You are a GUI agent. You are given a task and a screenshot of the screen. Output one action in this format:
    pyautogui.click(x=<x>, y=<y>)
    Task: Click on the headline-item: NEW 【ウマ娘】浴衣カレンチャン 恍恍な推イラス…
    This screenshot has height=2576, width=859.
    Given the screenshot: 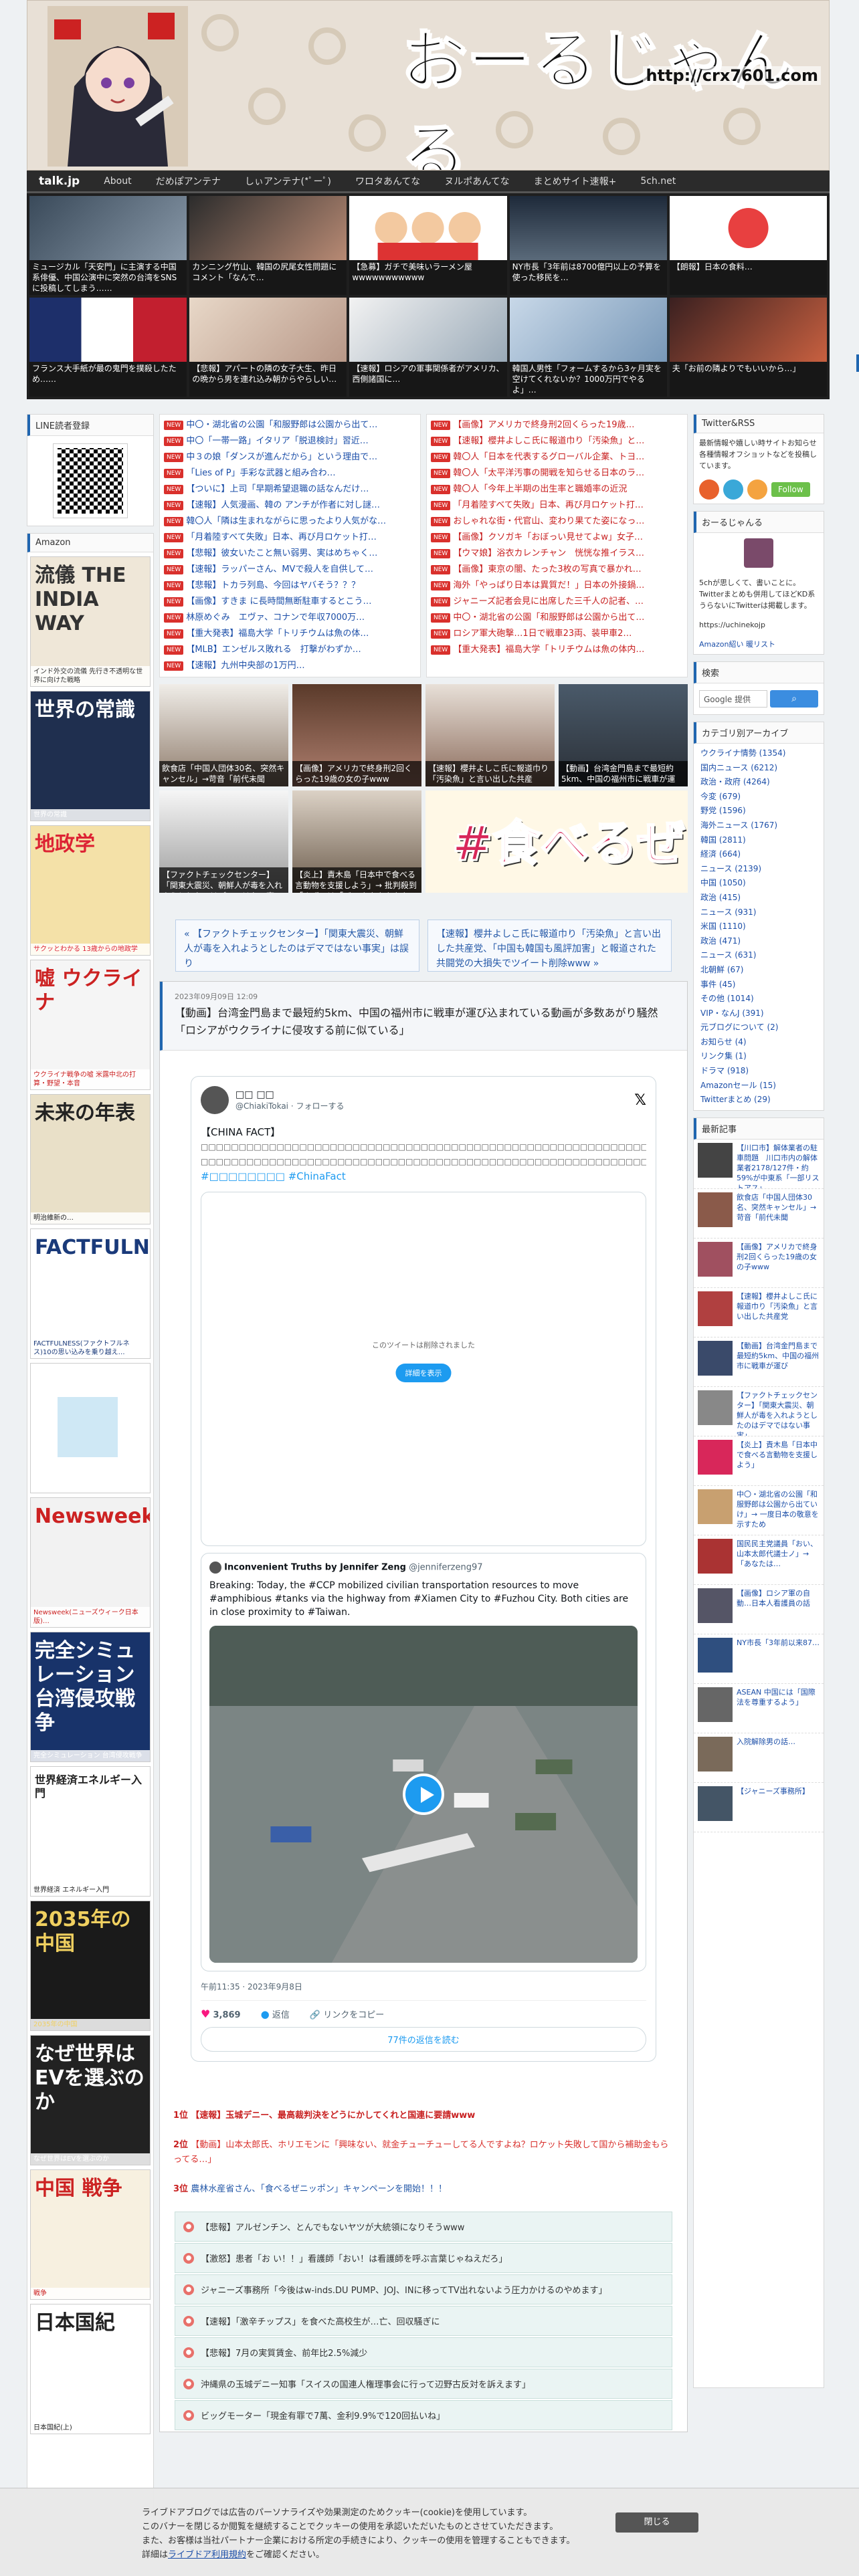 What is the action you would take?
    pyautogui.click(x=557, y=554)
    